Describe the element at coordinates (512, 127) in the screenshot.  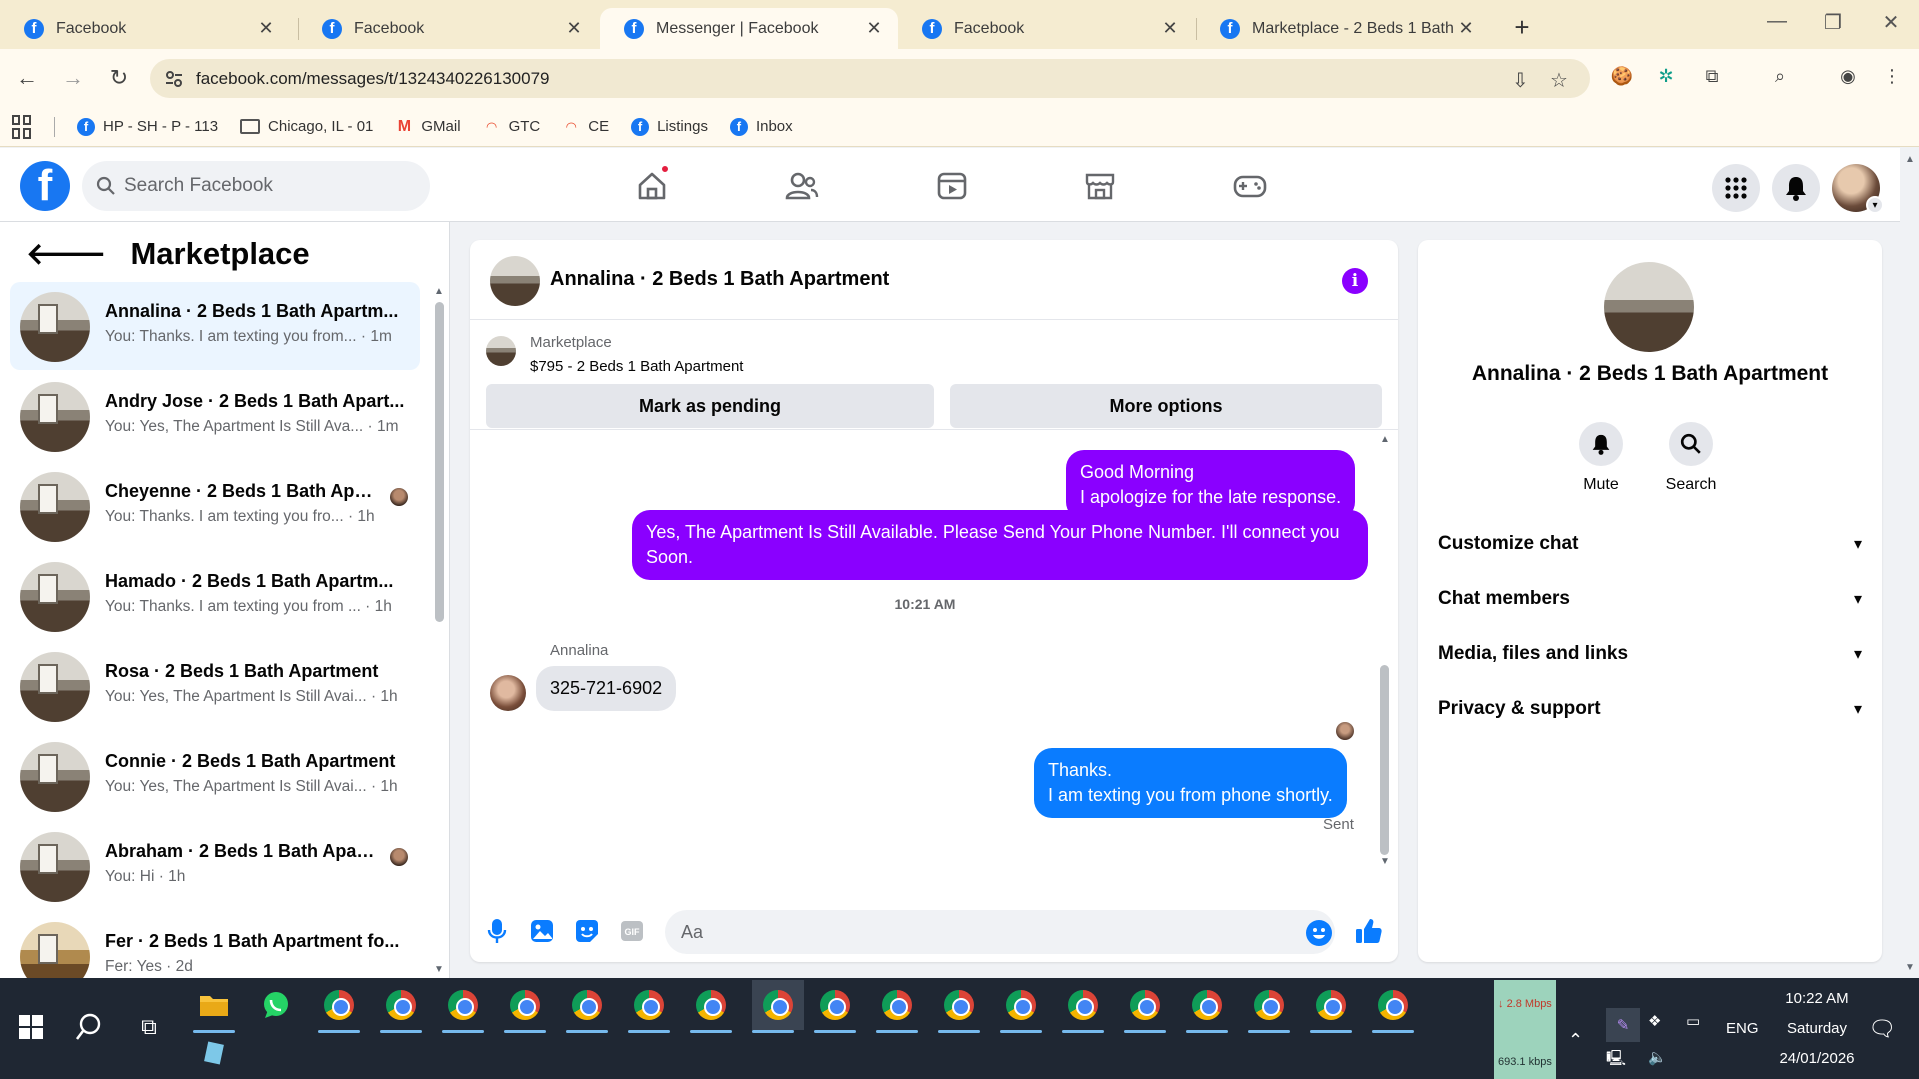
I see `bookmark-gtc: ◠ GTC` at that location.